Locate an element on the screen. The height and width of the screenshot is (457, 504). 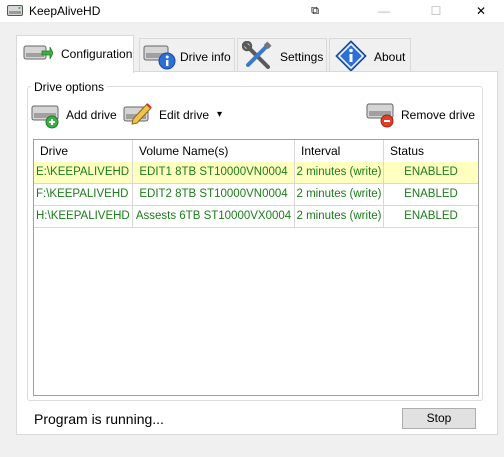
remove-drive-label: Remove drive is located at coordinates (438, 115).